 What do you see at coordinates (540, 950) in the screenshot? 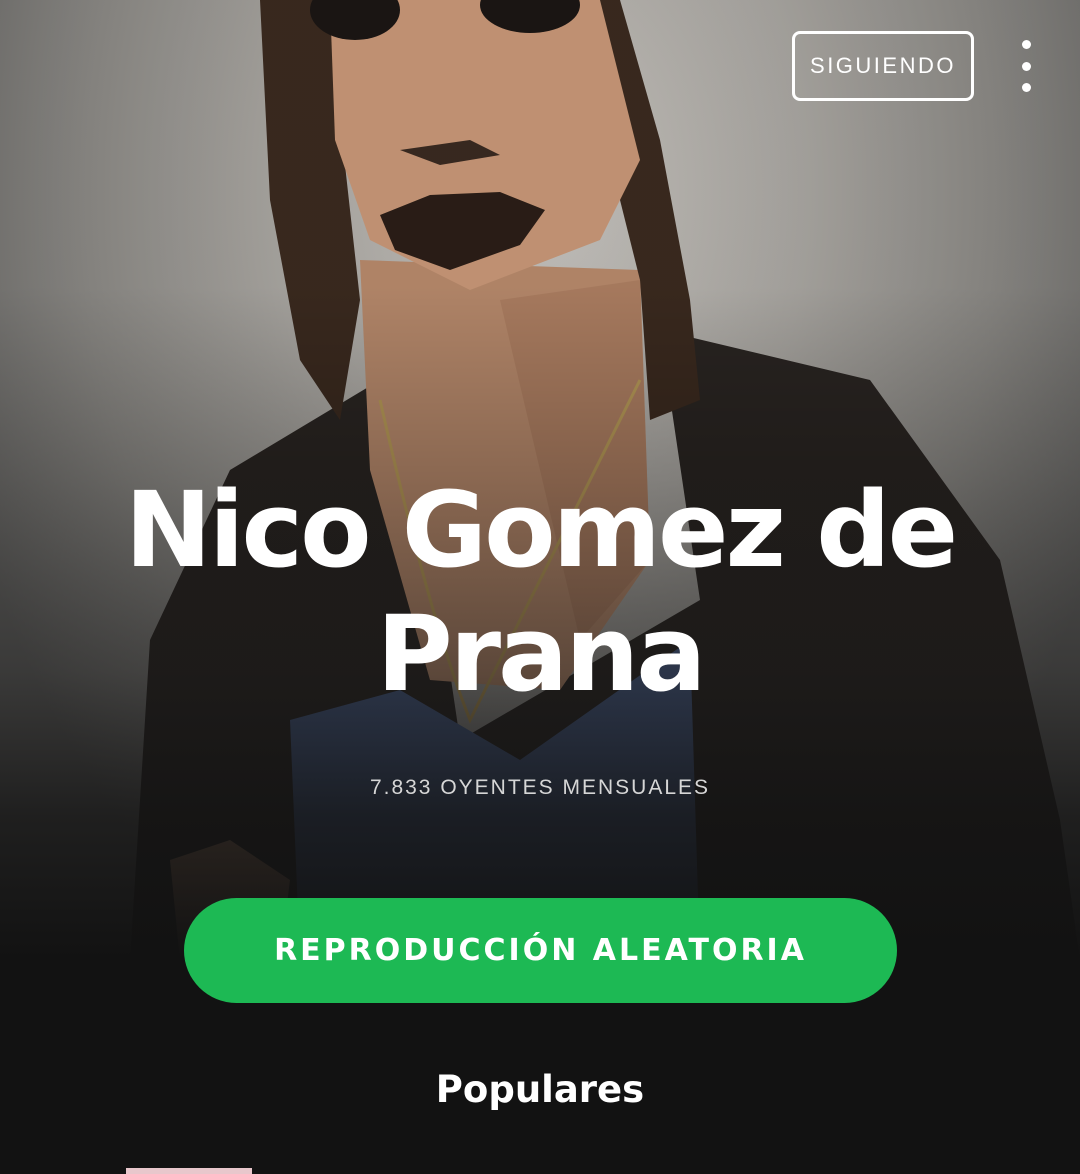
I see `shuffle-play-button: REPRODUCCIÓN ALEATORIA` at bounding box center [540, 950].